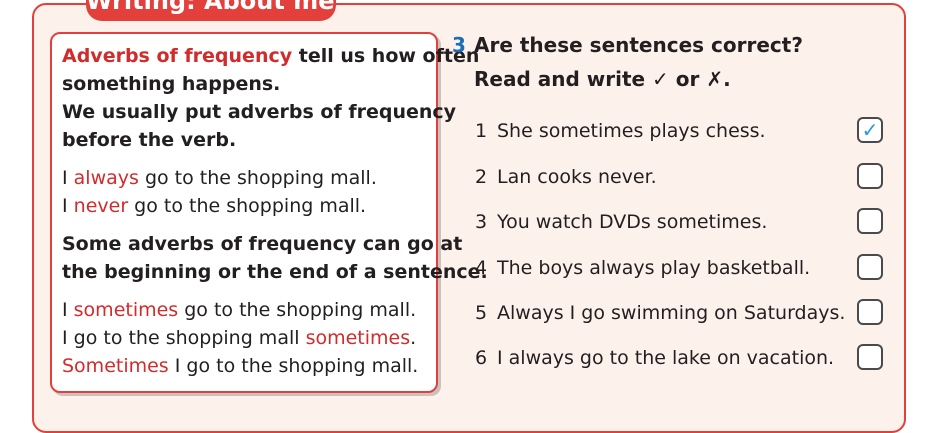 The height and width of the screenshot is (433, 945). I want to click on exercise-item: 5 Always I go swimming on Saturdays., so click(680, 313).